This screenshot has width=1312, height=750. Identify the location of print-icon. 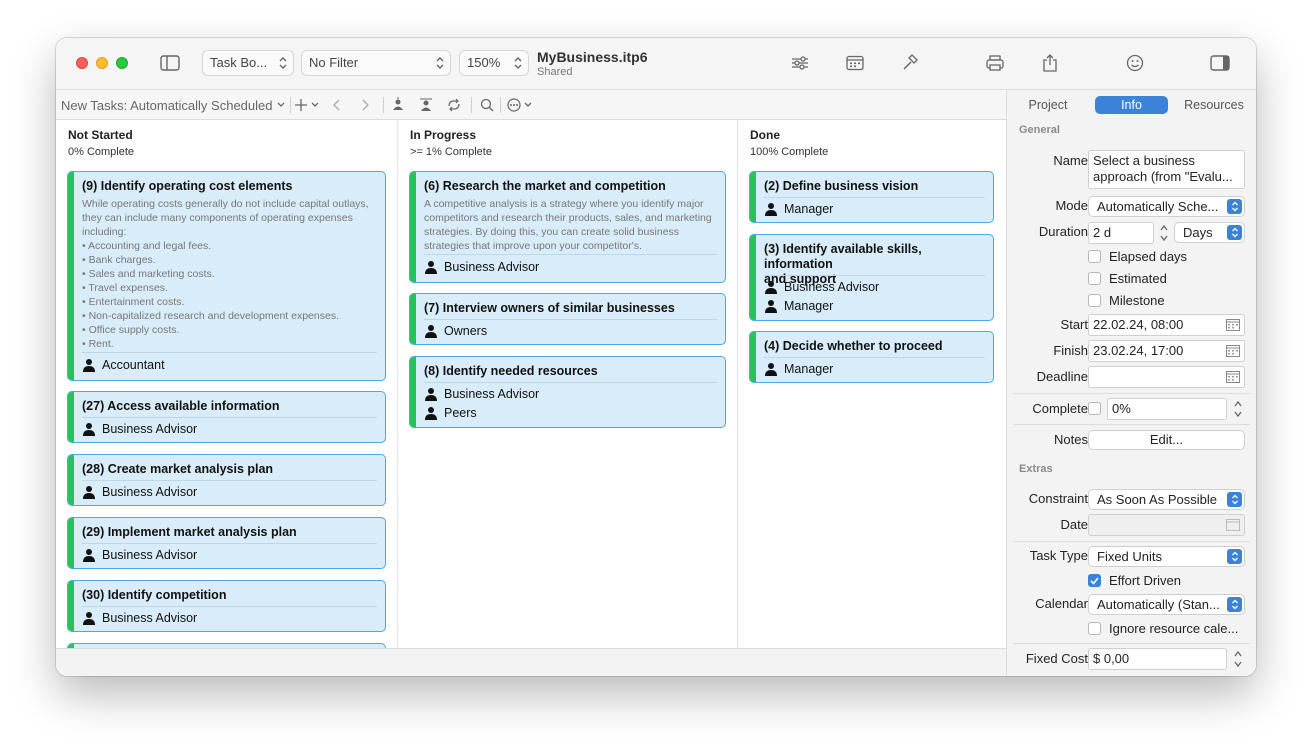
(995, 63).